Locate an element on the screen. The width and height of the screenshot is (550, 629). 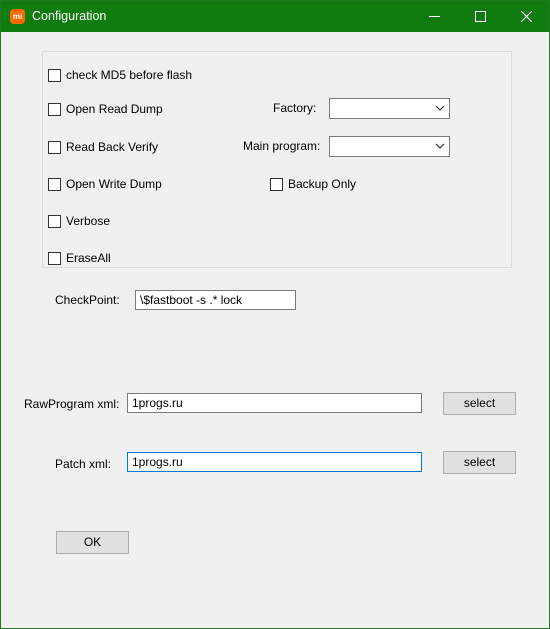
minimize-icon is located at coordinates (434, 16).